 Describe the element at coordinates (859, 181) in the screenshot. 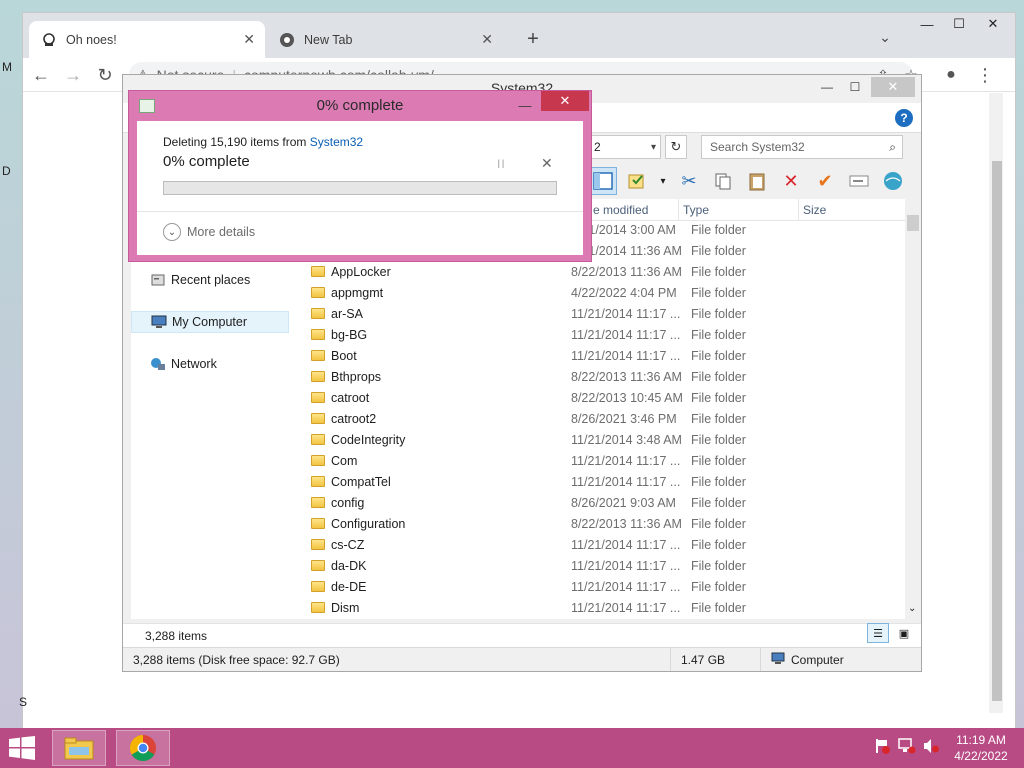

I see `rename-icon` at that location.